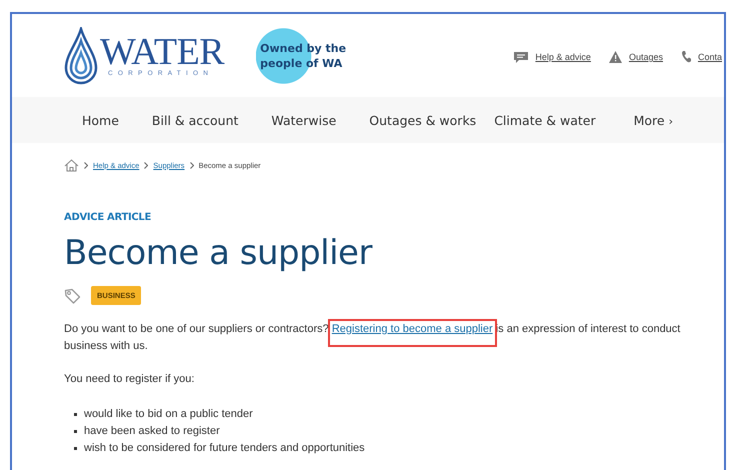 This screenshot has width=734, height=470. What do you see at coordinates (521, 57) in the screenshot?
I see `chat-icon` at bounding box center [521, 57].